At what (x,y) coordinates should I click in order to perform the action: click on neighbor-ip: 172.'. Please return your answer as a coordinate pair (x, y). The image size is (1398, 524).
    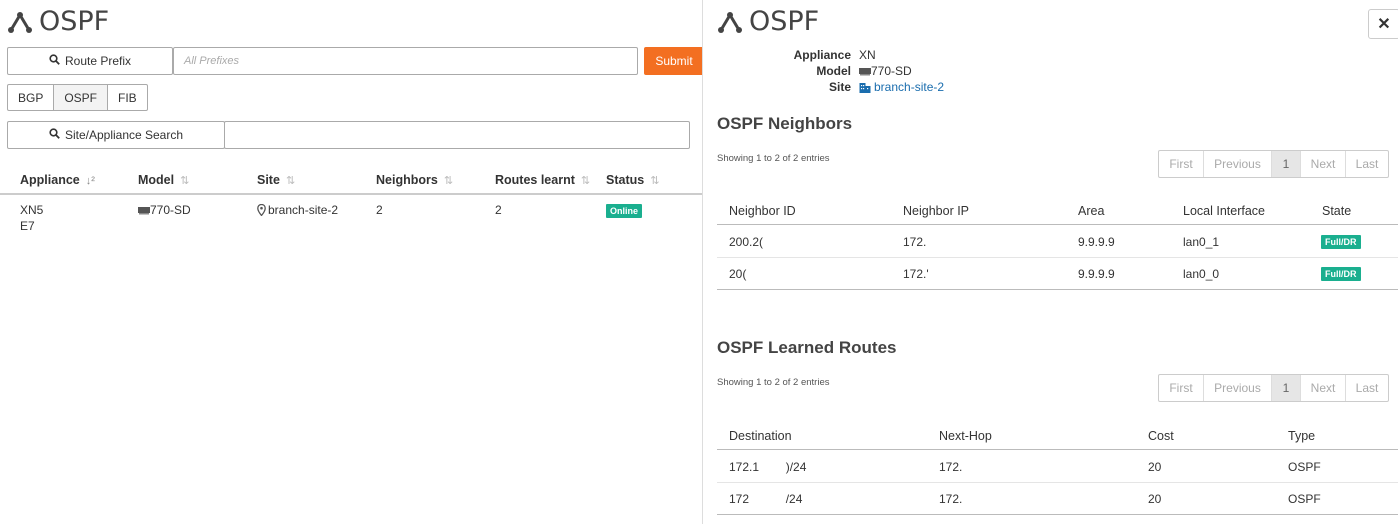
    Looking at the image, I should click on (916, 274).